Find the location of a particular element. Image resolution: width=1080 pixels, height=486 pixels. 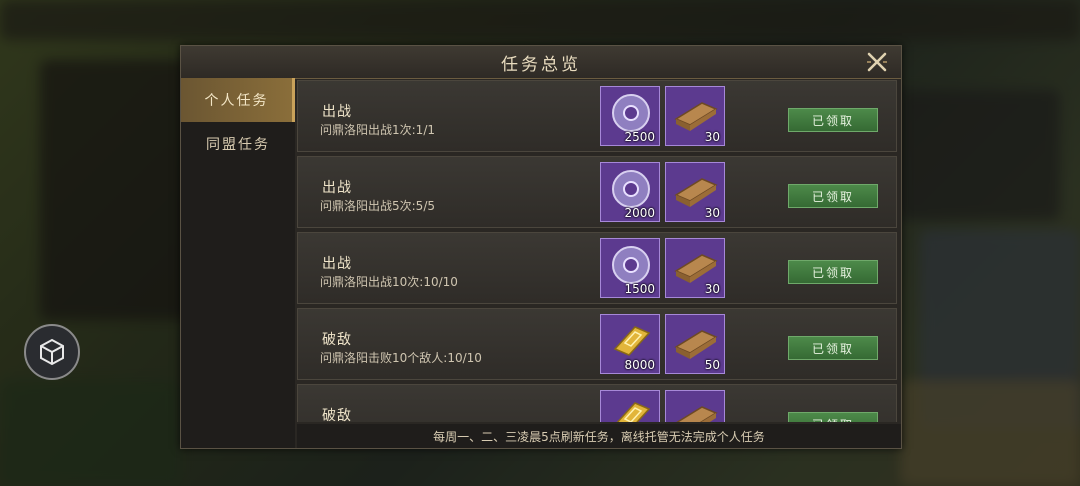

reward-item: 1500 is located at coordinates (630, 268).